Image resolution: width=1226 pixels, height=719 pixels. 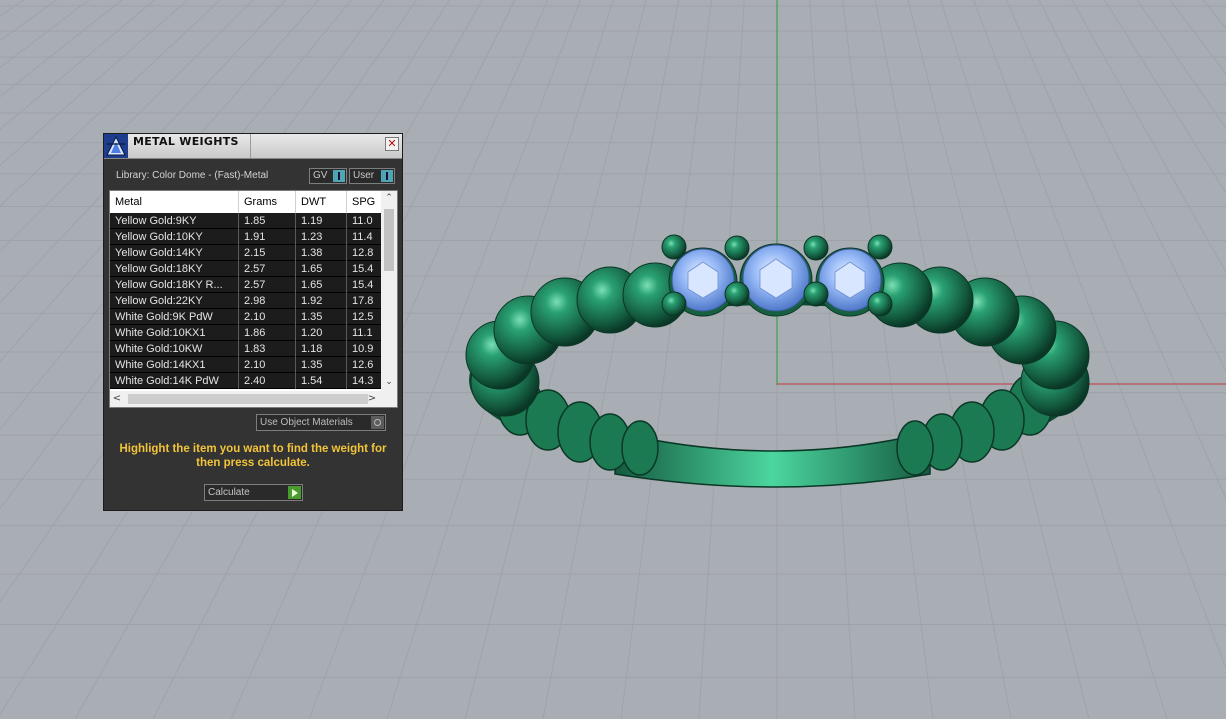 I want to click on gv-toggle-label: GV, so click(x=320, y=175).